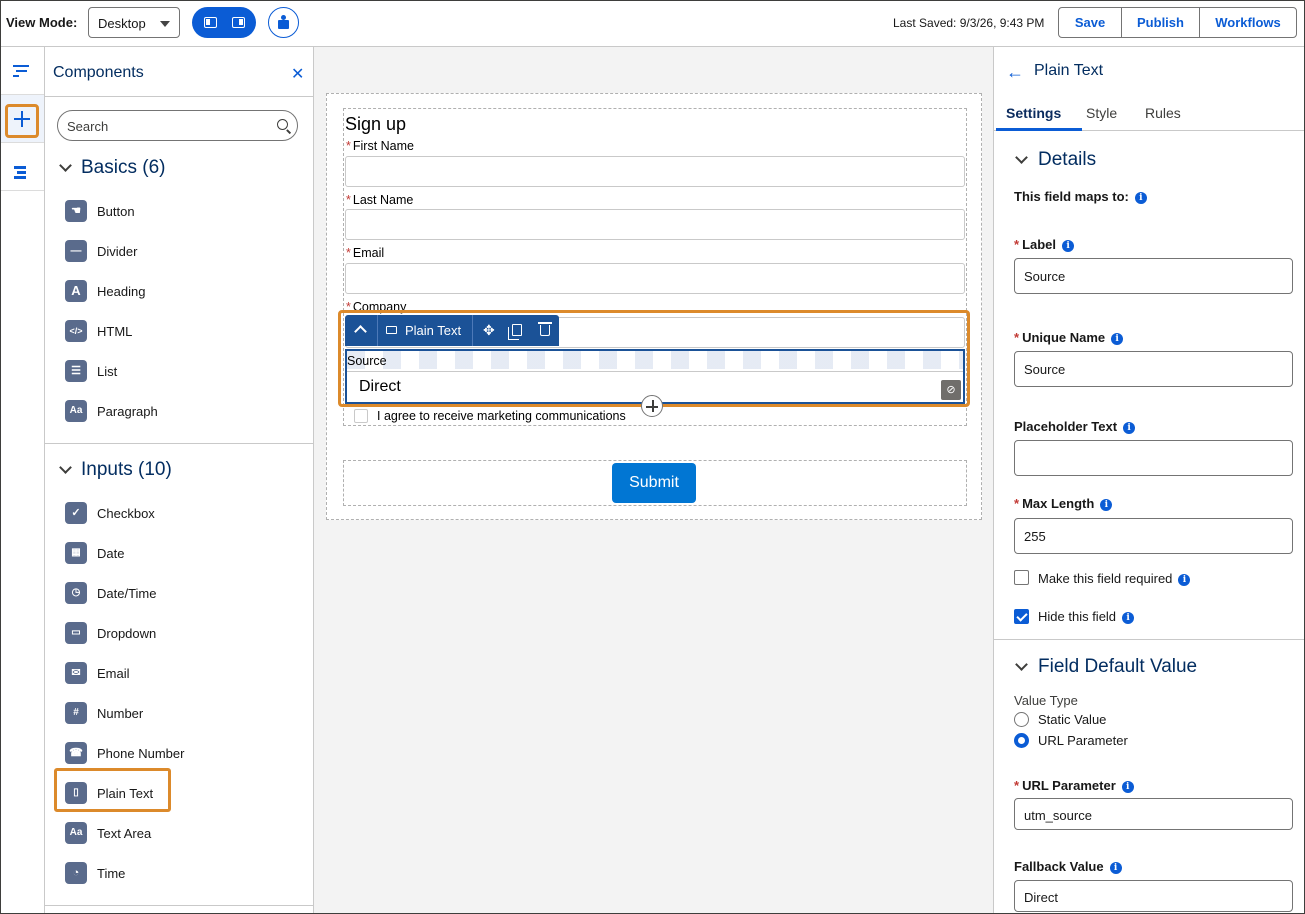  What do you see at coordinates (123, 168) in the screenshot?
I see `basics-section-heading: Basics (6)` at bounding box center [123, 168].